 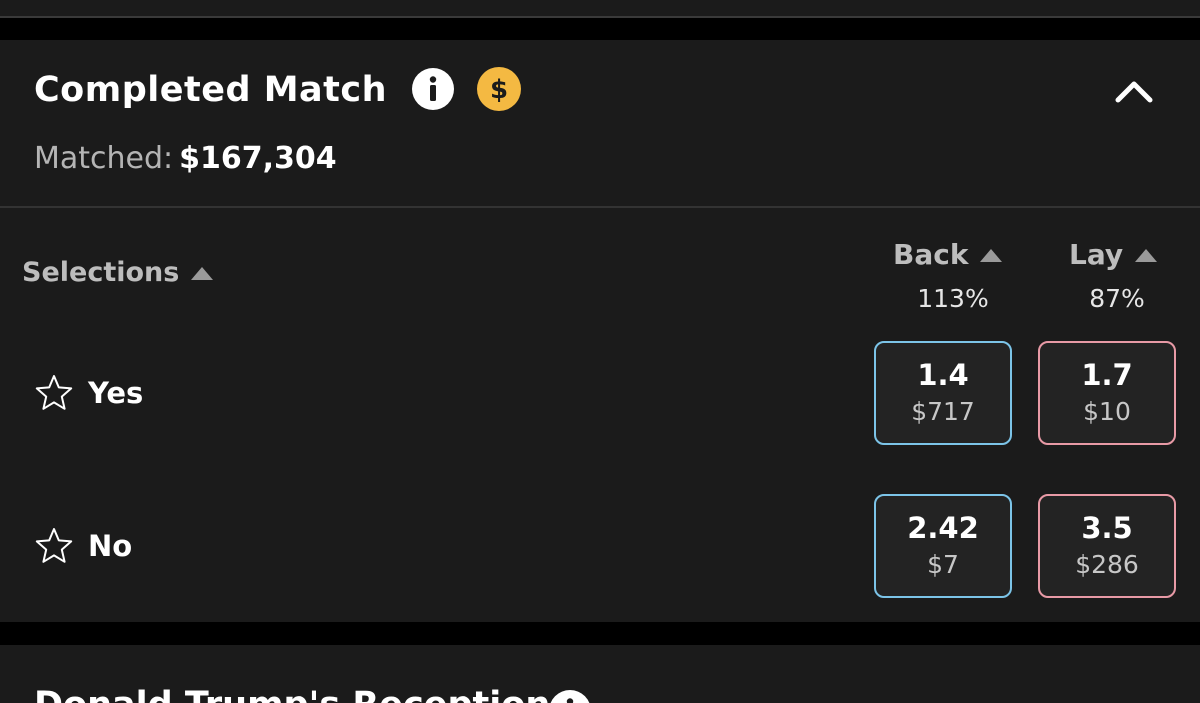 What do you see at coordinates (83, 546) in the screenshot?
I see `selection-row-no: No` at bounding box center [83, 546].